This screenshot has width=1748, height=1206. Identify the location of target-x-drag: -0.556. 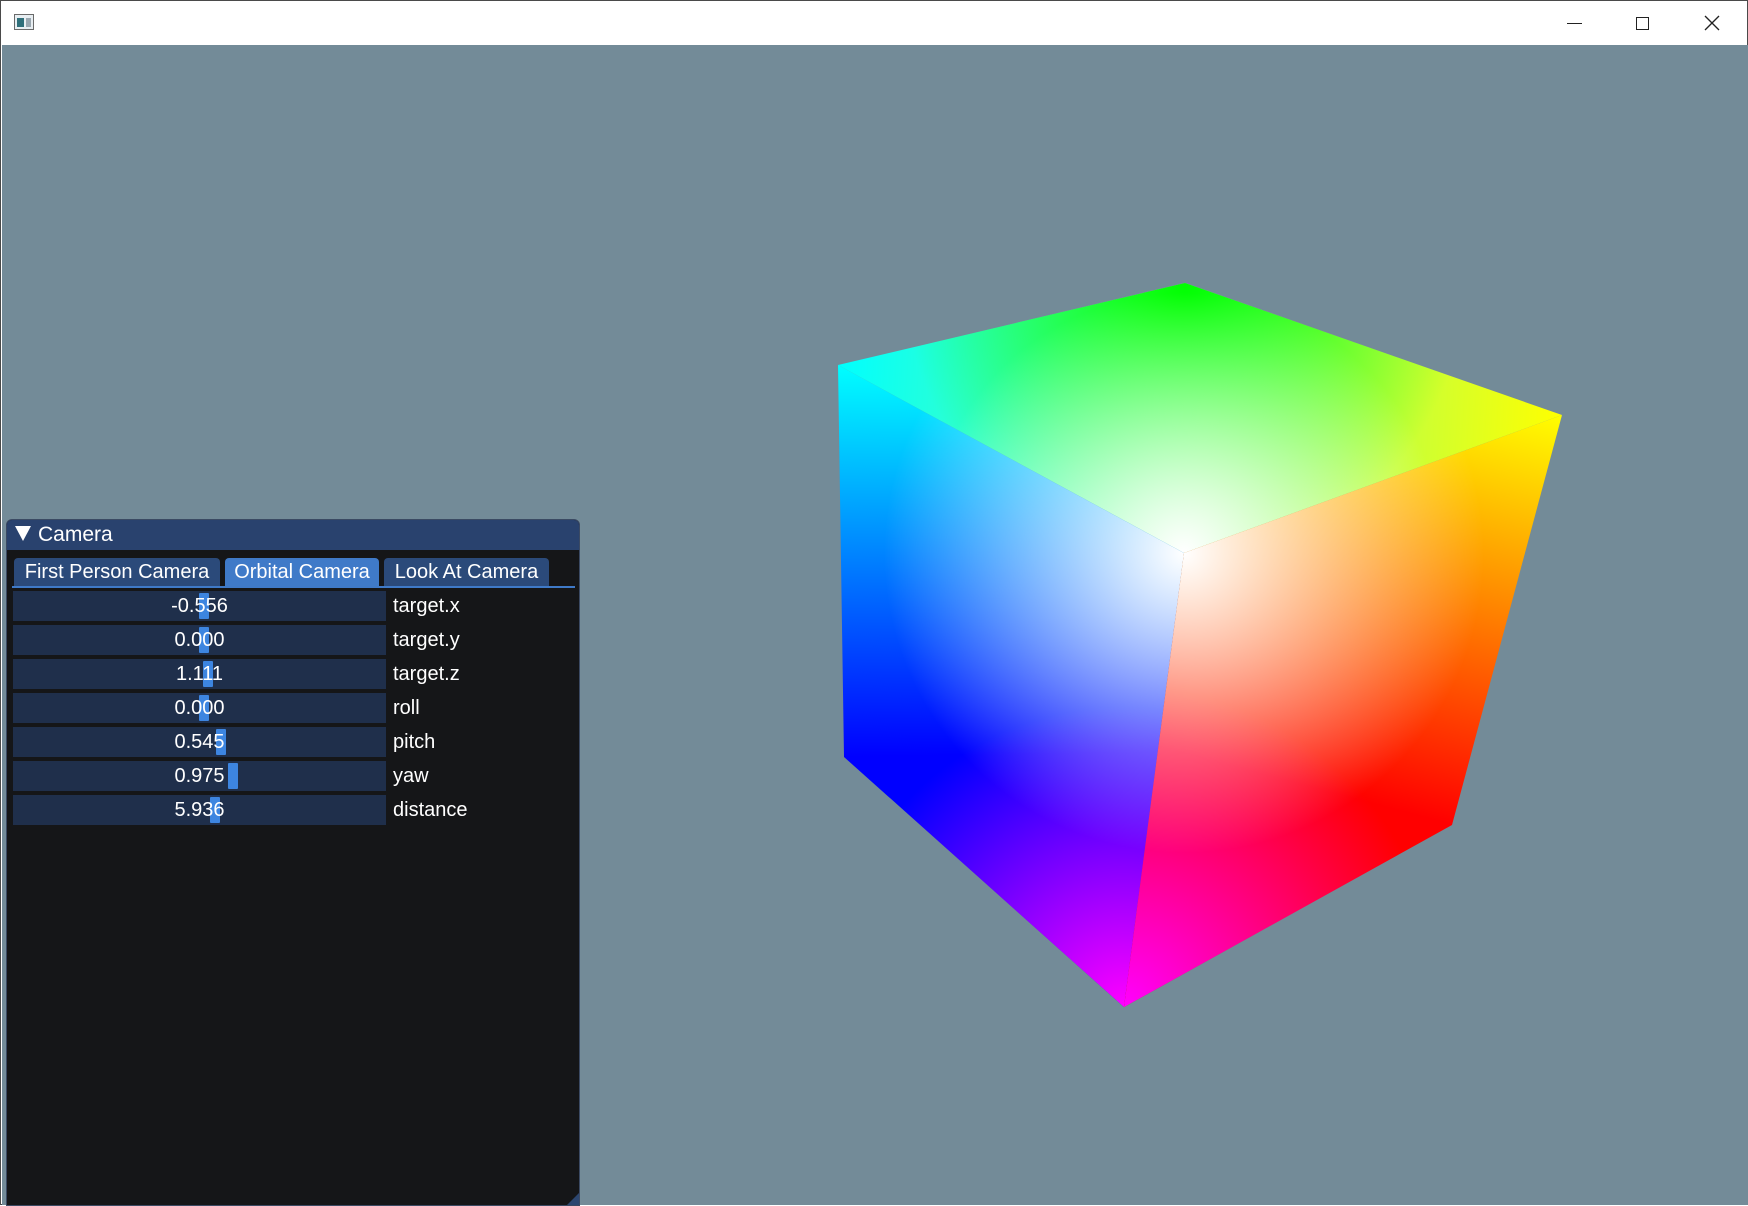
(199, 606).